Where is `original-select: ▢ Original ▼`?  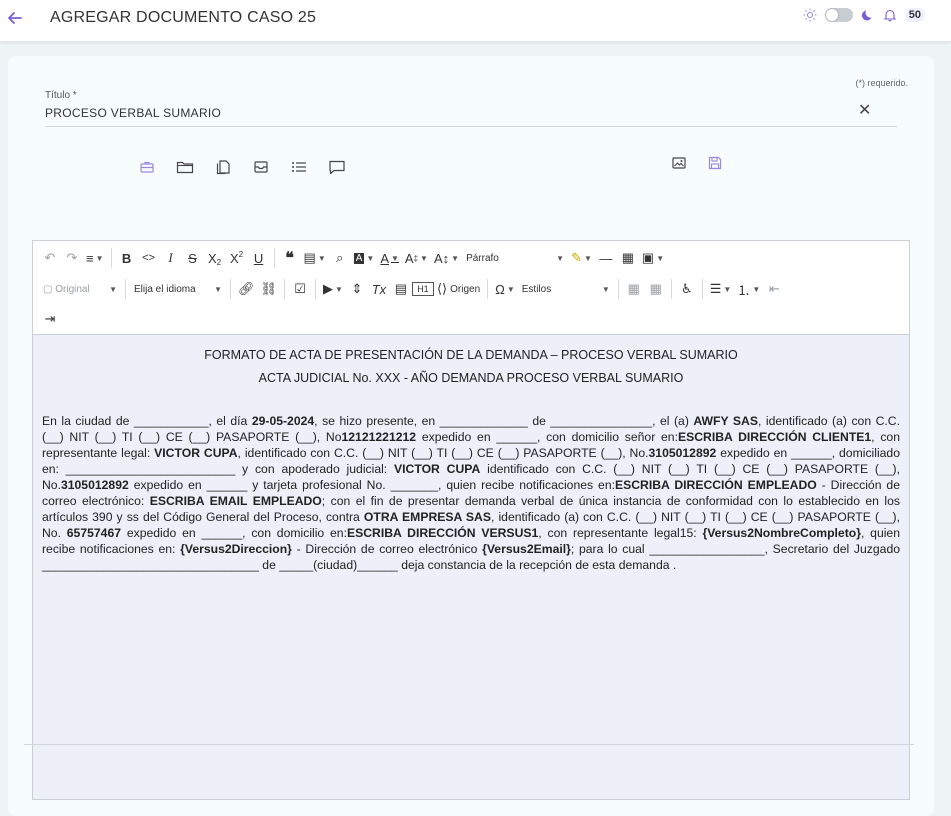
original-select: ▢ Original ▼ is located at coordinates (80, 289).